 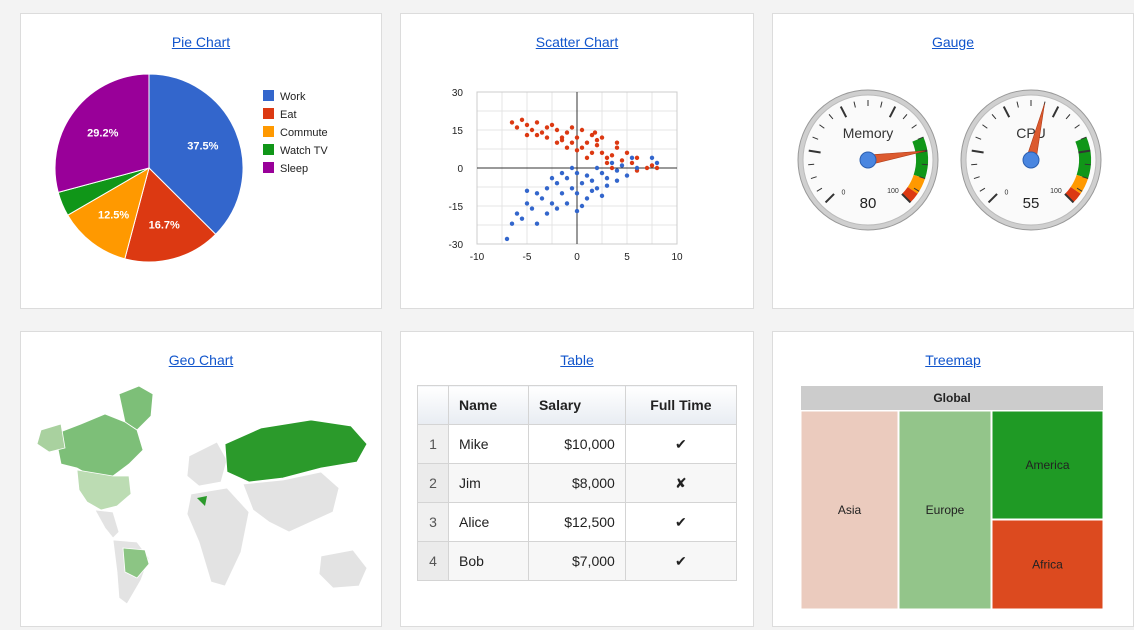 I want to click on table-row: 1 Mike $10,000 ✔, so click(x=577, y=444).